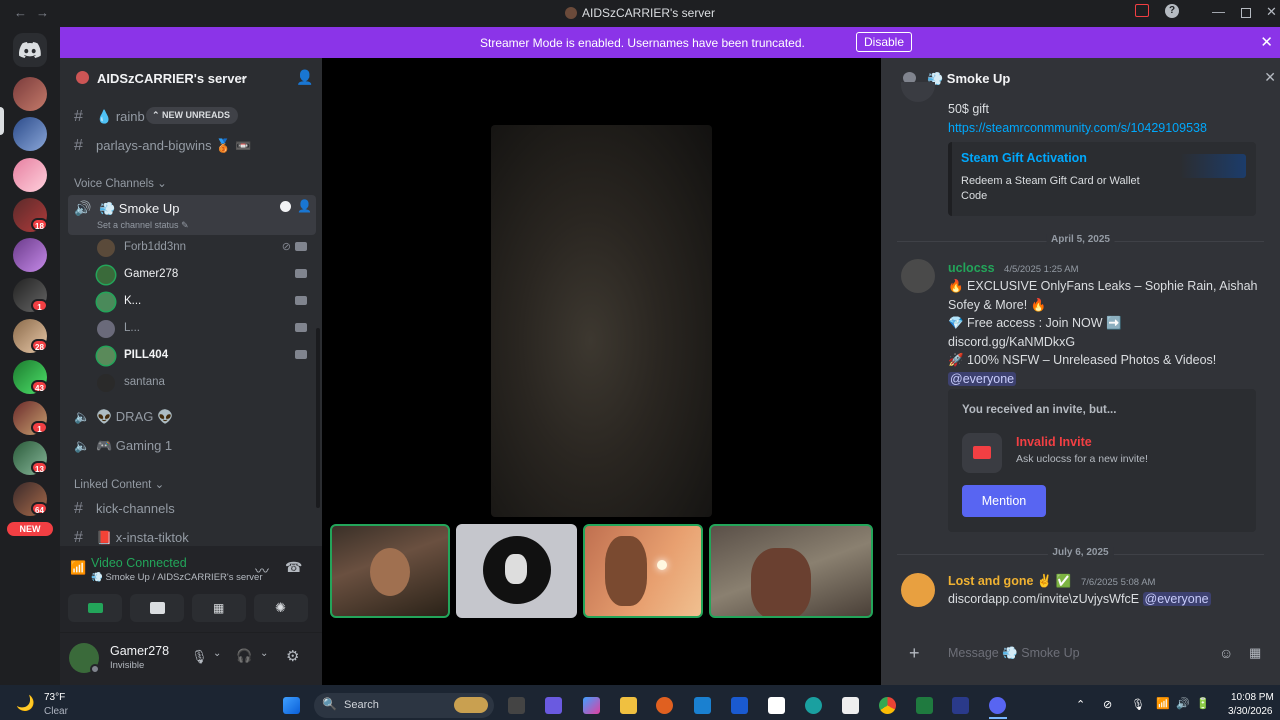  Describe the element at coordinates (123, 446) in the screenshot. I see `voice-channel-gaming-1: 🔈 🎮 Gaming 1` at that location.